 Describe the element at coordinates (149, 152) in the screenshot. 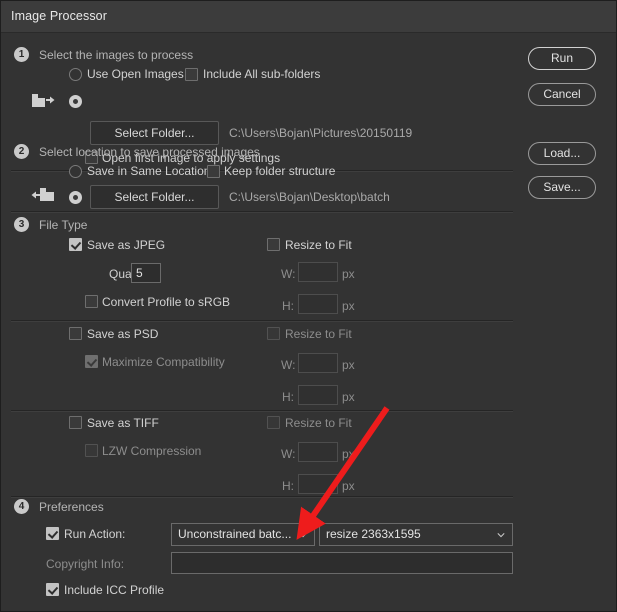

I see `step-2-title: Select location to save processed images` at that location.